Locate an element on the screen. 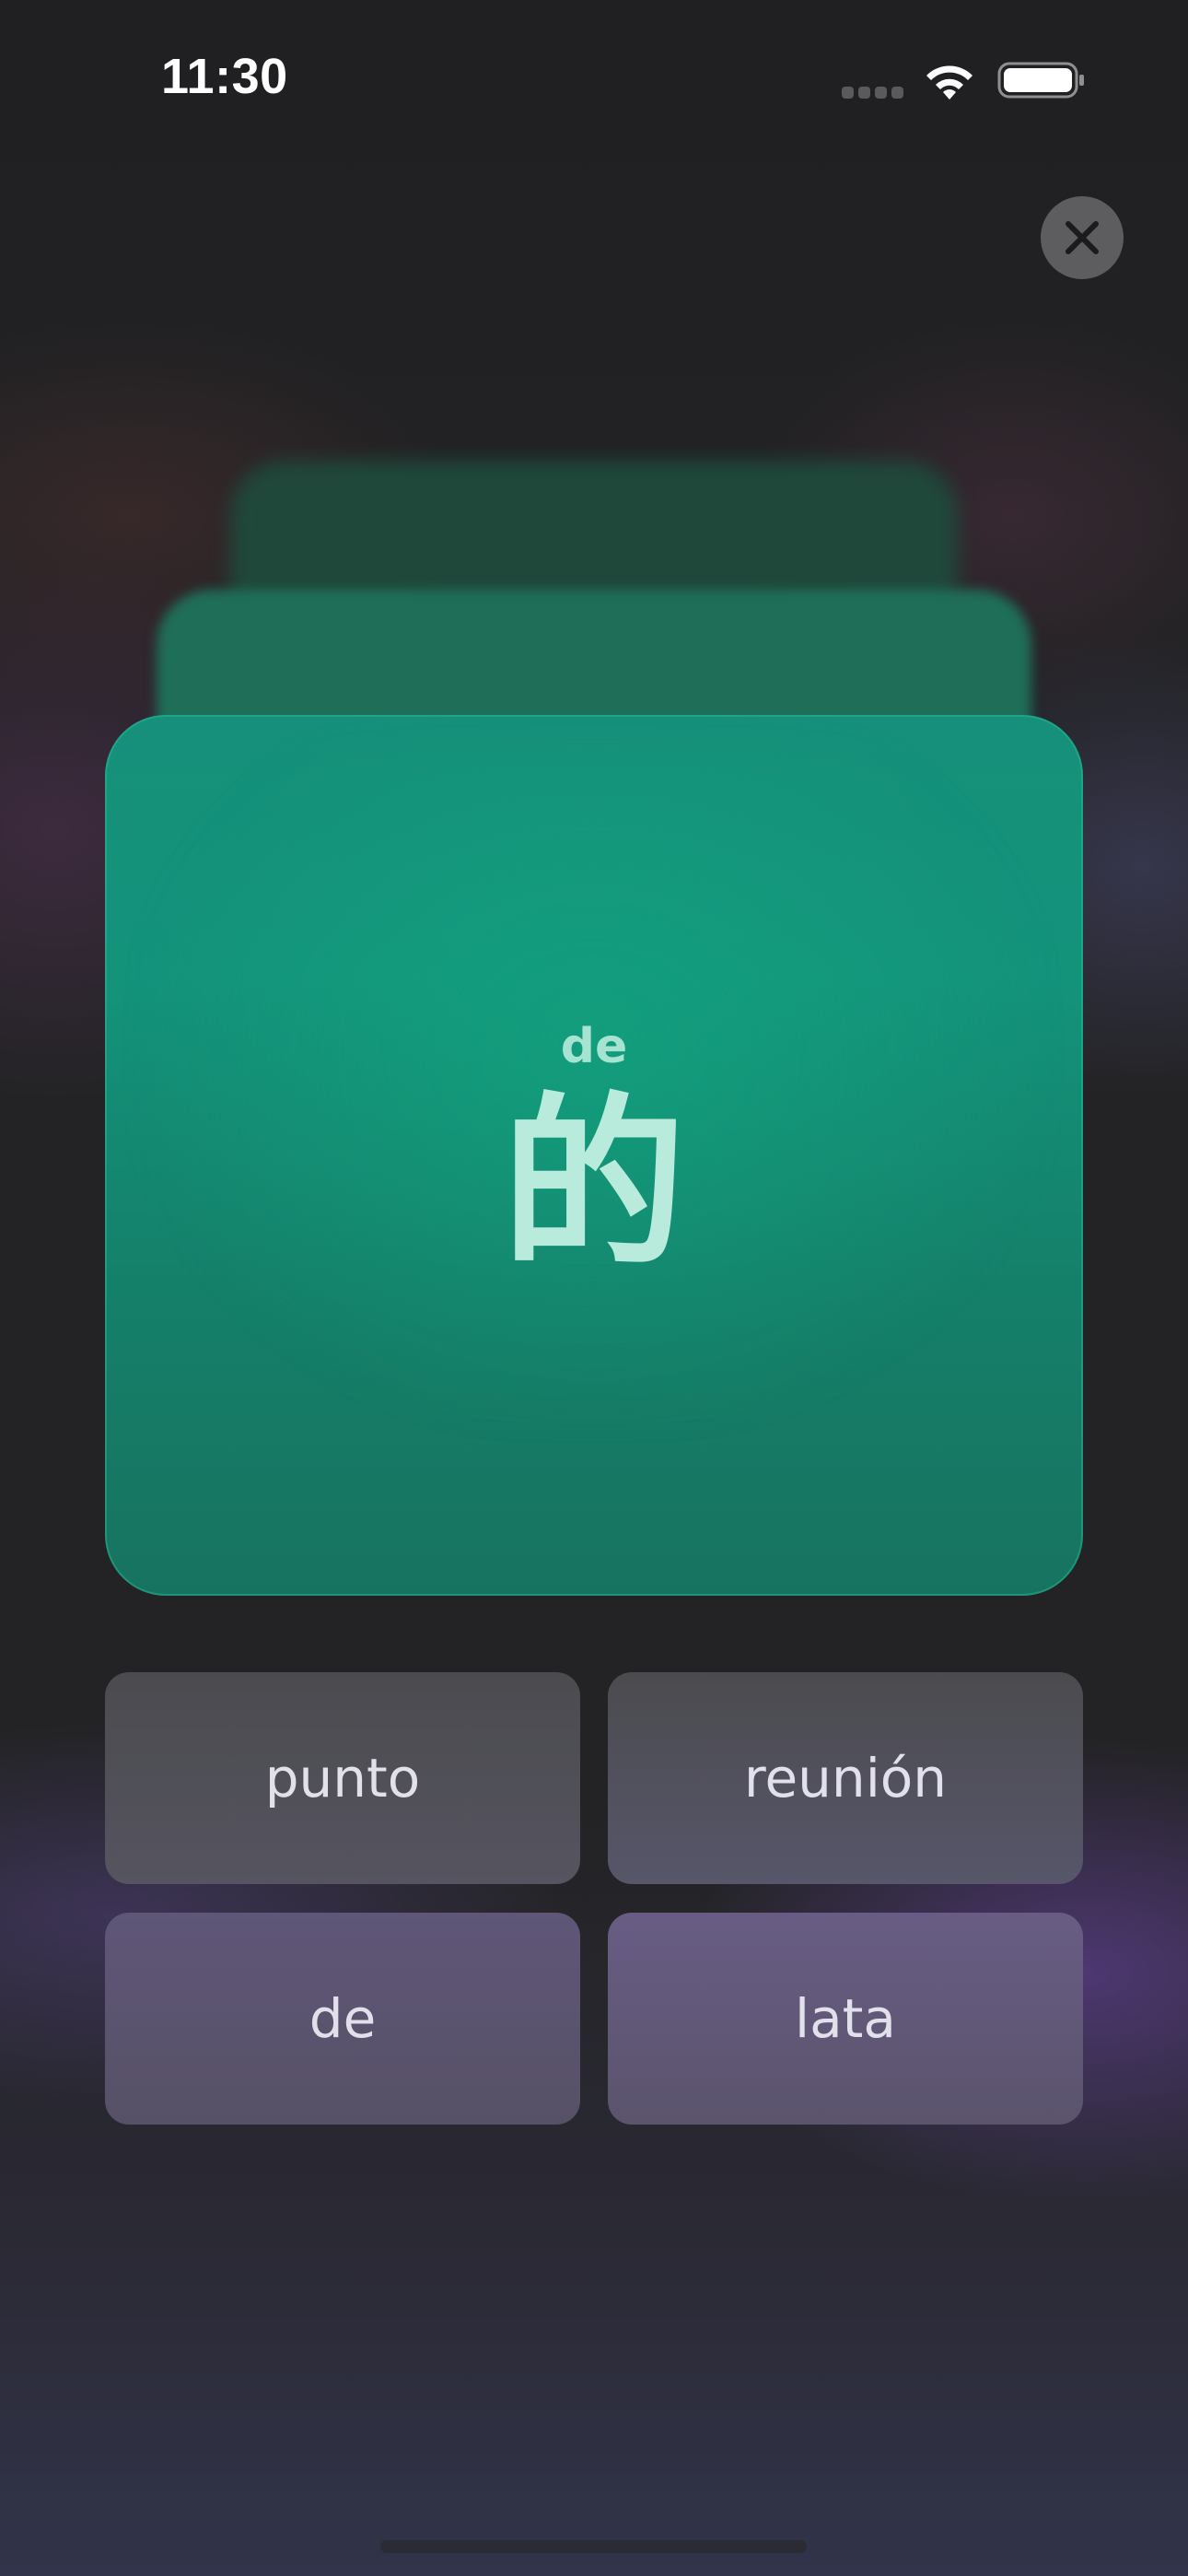  home-indicator is located at coordinates (593, 2546).